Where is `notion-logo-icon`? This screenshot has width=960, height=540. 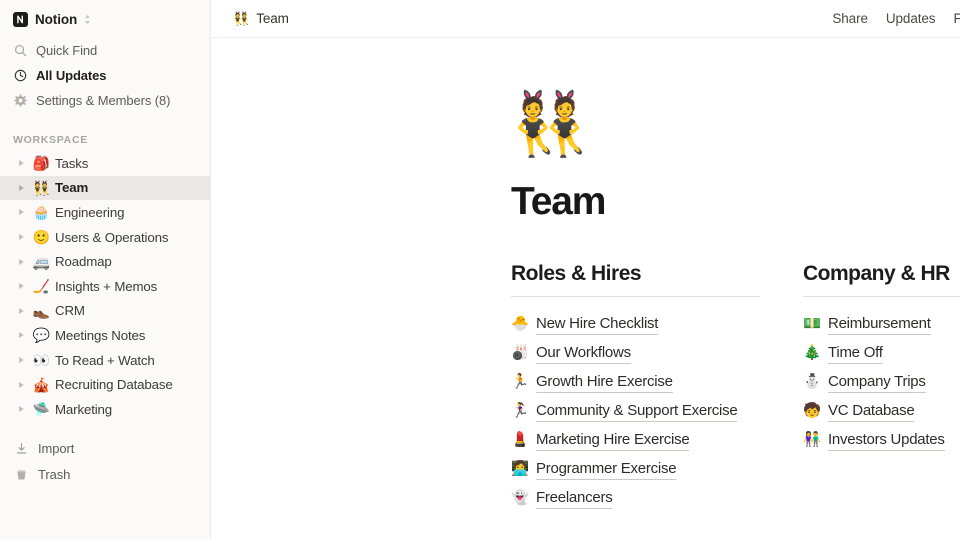 notion-logo-icon is located at coordinates (20, 19).